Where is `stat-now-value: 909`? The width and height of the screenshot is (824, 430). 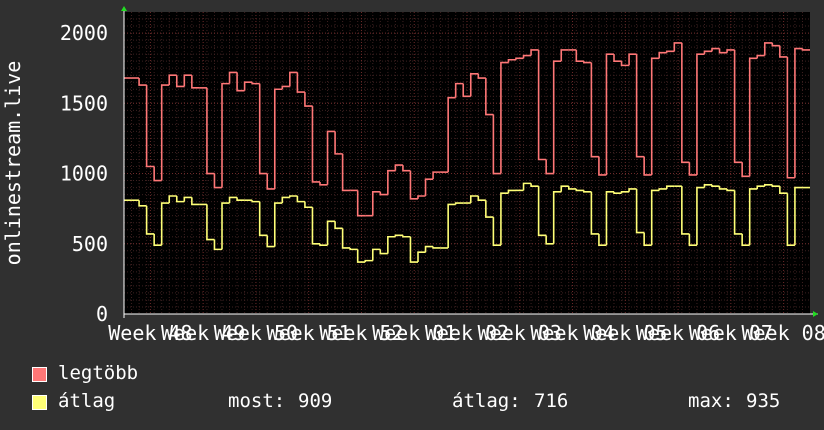
stat-now-value: 909 is located at coordinates (315, 401).